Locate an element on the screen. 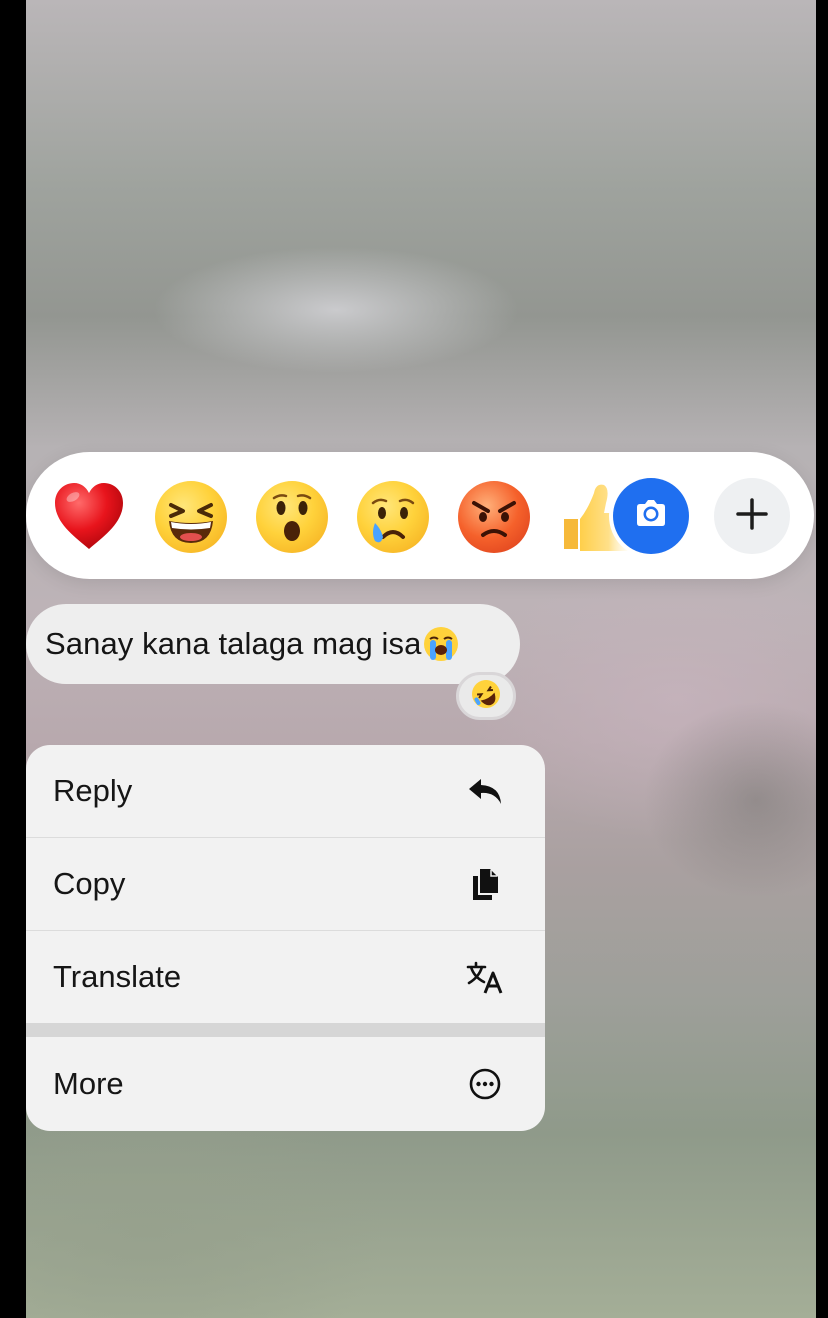  surprised-reaction-icon is located at coordinates (292, 517).